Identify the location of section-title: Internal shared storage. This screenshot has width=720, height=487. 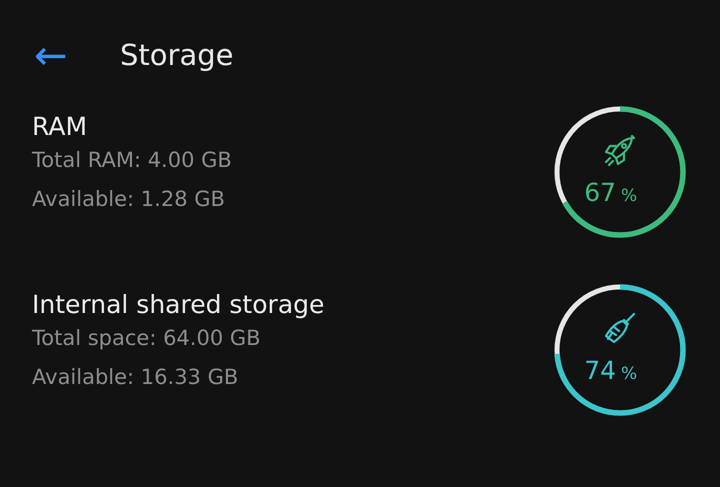
(178, 305).